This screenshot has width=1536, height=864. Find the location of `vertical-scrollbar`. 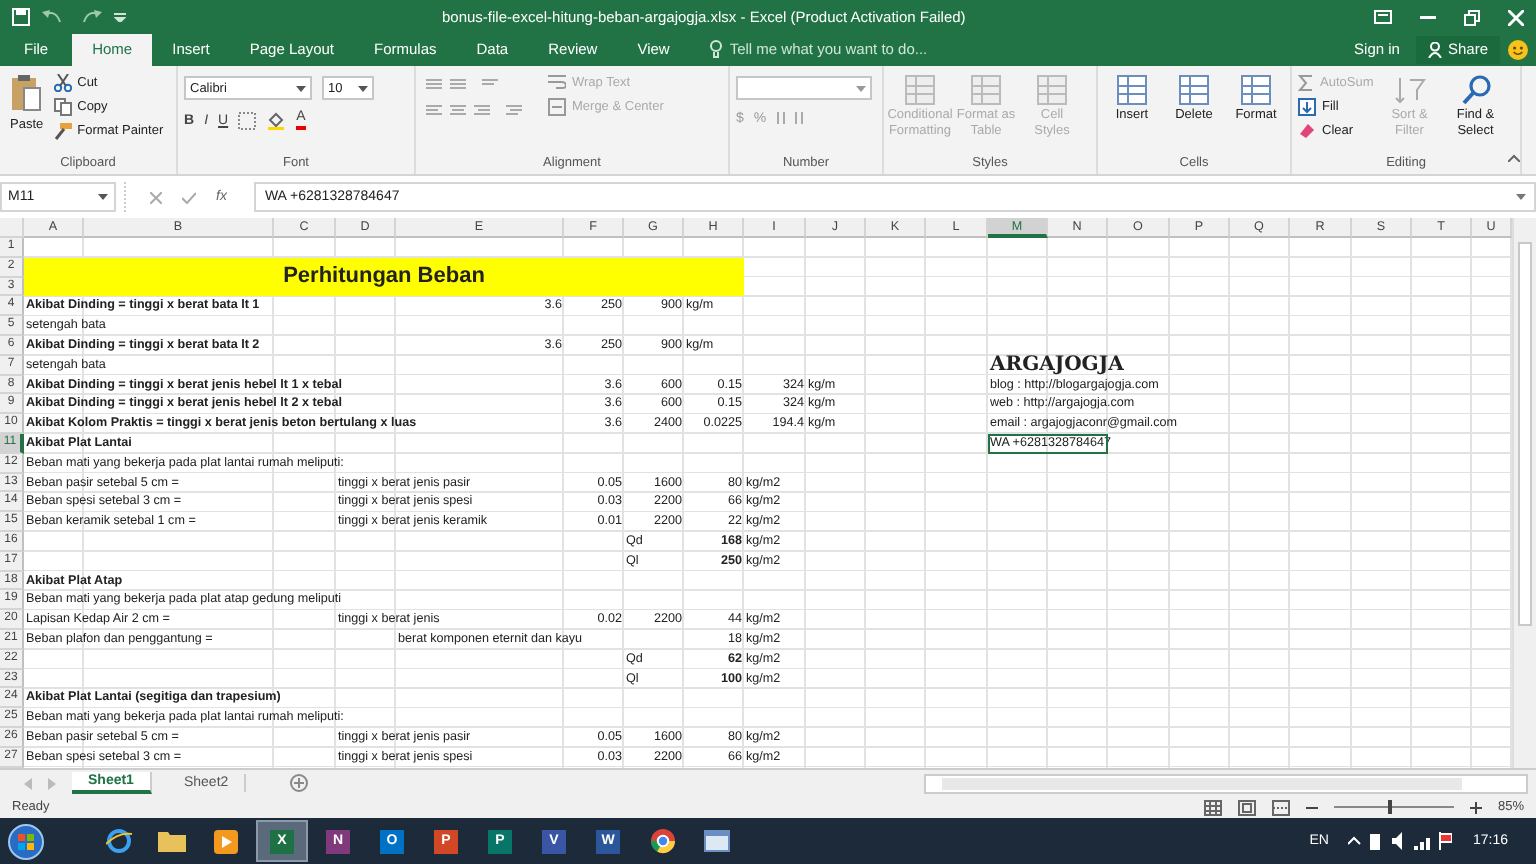

vertical-scrollbar is located at coordinates (1524, 493).